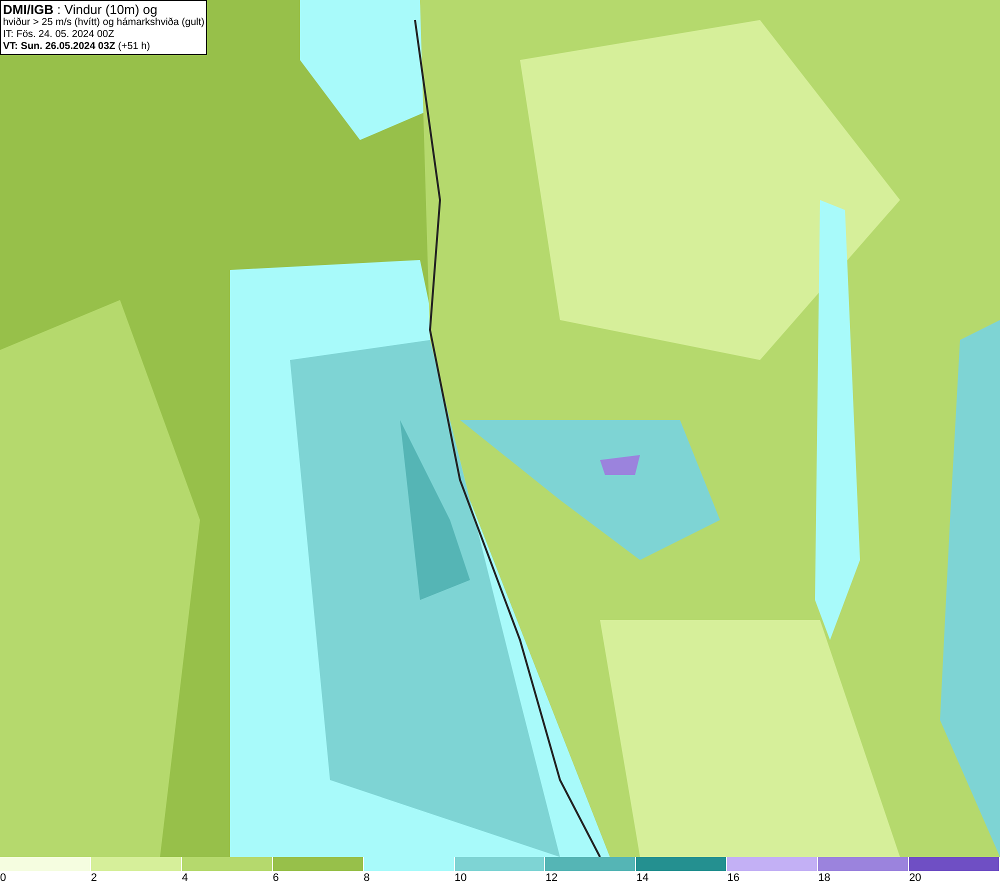 This screenshot has width=1000, height=887. I want to click on legend-text: VT: Sun. 26.05.2024 03Z (+51 h), so click(77, 47).